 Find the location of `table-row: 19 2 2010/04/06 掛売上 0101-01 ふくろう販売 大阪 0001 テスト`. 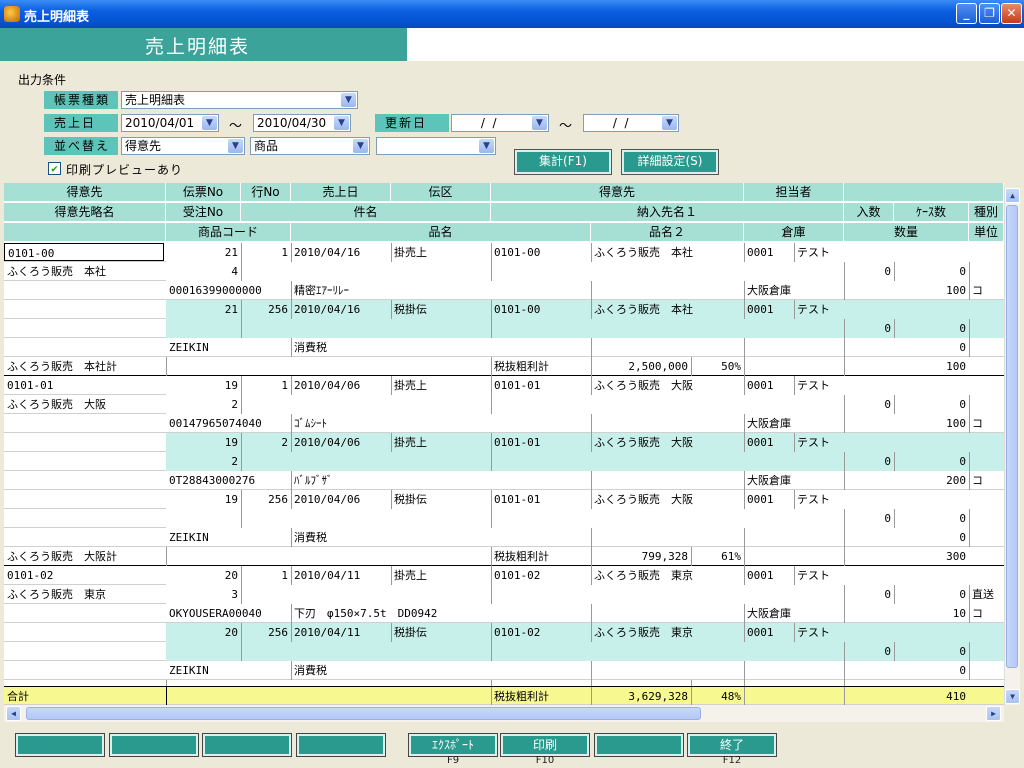

table-row: 19 2 2010/04/06 掛売上 0101-01 ふくろう販売 大阪 0001 テスト is located at coordinates (504, 442).